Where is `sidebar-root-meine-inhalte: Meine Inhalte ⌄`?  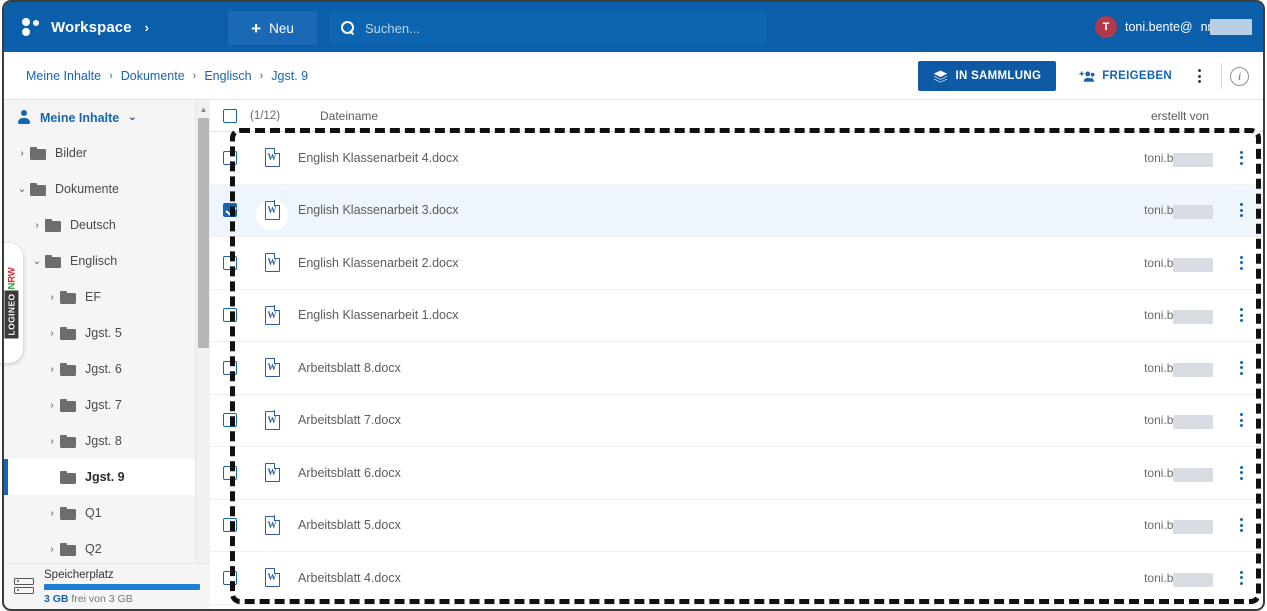 sidebar-root-meine-inhalte: Meine Inhalte ⌄ is located at coordinates (107, 117).